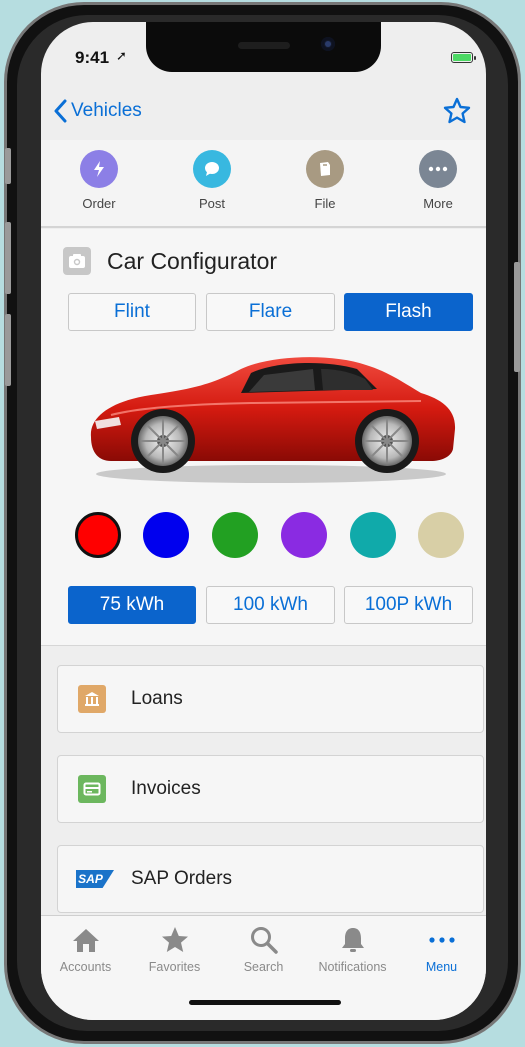  What do you see at coordinates (77, 261) in the screenshot?
I see `camera-icon` at bounding box center [77, 261].